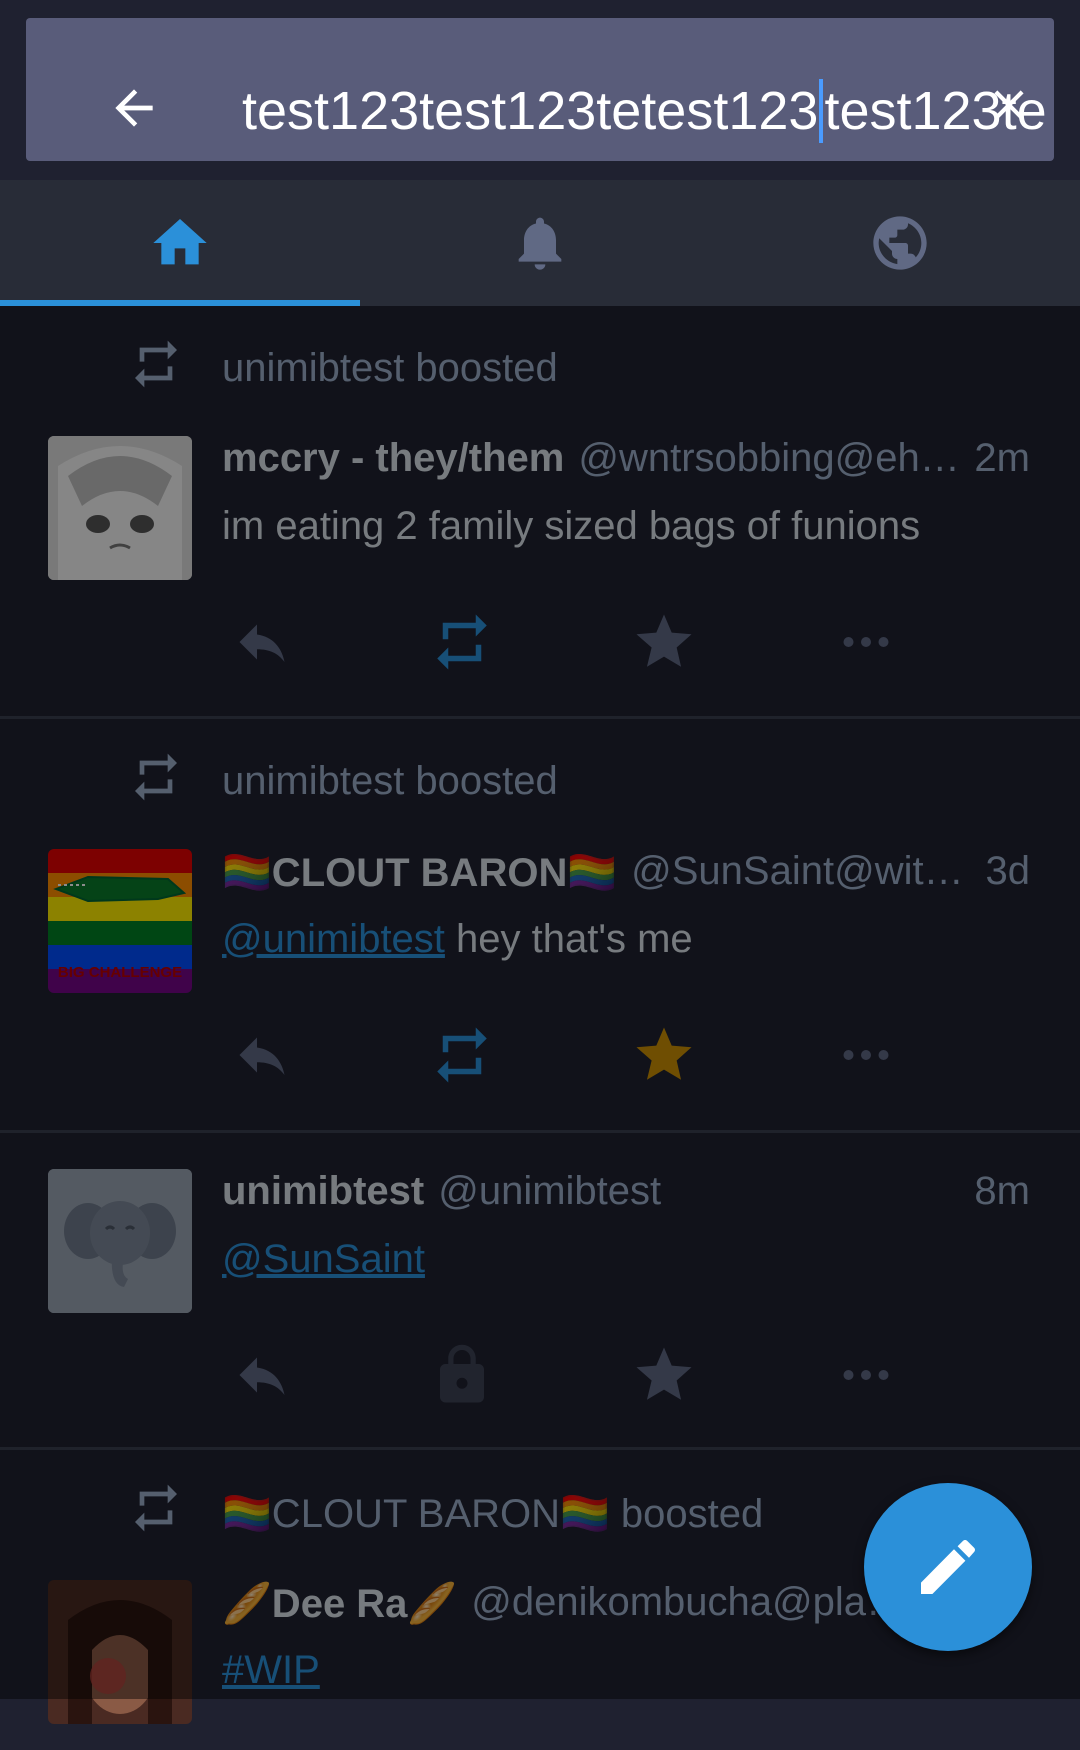 Image resolution: width=1080 pixels, height=1750 pixels. Describe the element at coordinates (419, 872) in the screenshot. I see `display-name: 🏳️‍🌈CLOUT BARON🏳️‍🌈` at that location.